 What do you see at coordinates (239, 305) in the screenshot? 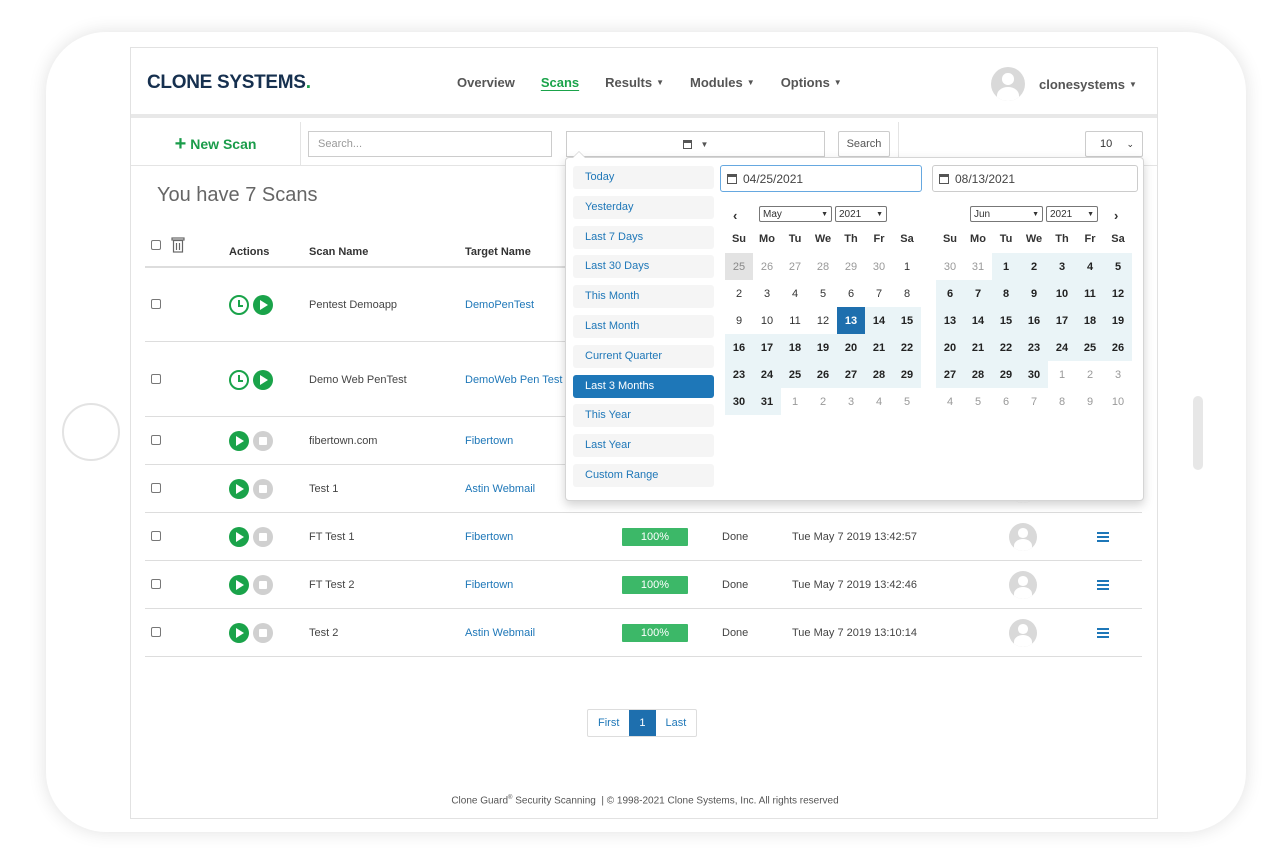
I see `clock-icon` at bounding box center [239, 305].